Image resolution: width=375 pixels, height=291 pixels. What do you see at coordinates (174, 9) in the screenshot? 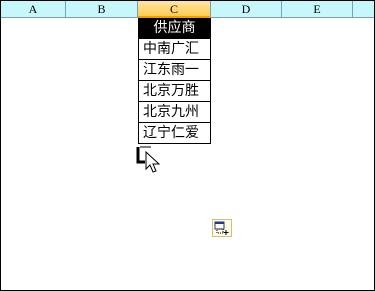
I see `column-header-c: C` at bounding box center [174, 9].